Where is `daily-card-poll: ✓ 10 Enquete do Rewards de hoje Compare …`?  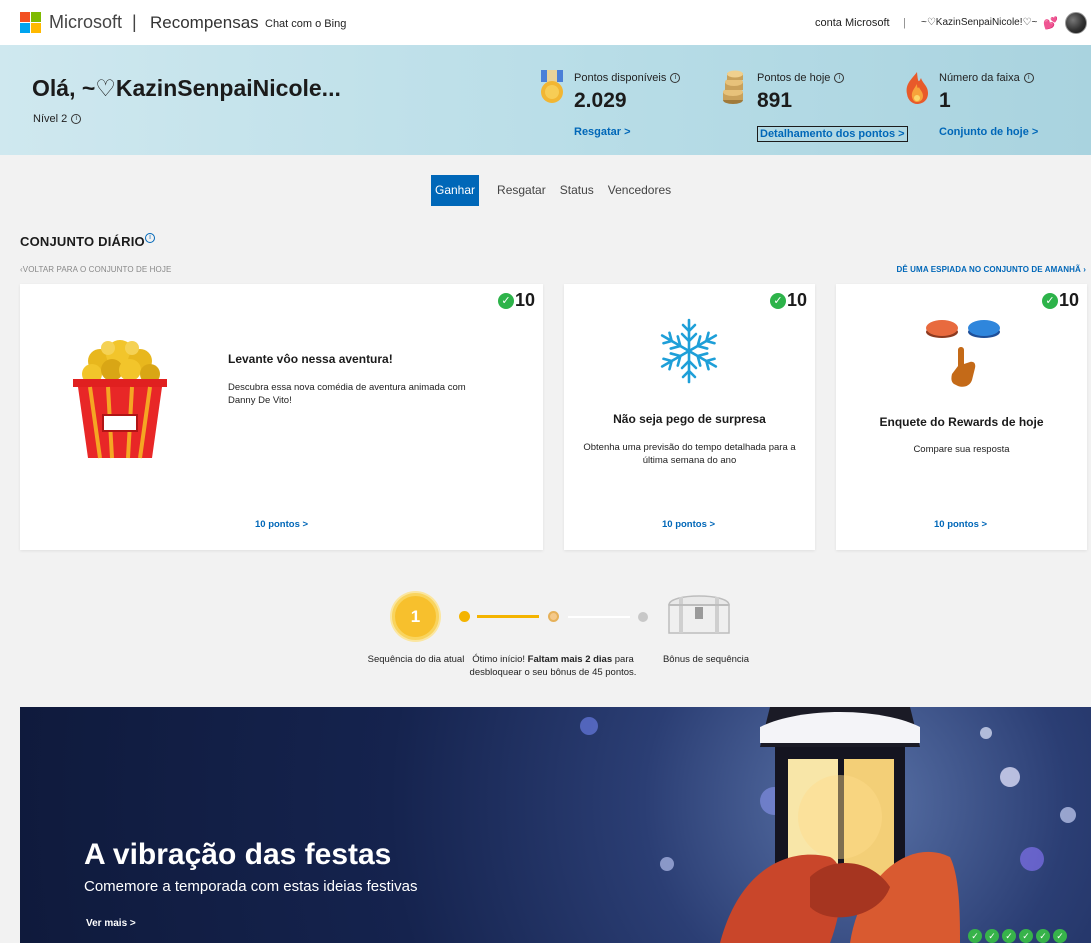
daily-card-poll: ✓ 10 Enquete do Rewards de hoje Compare … is located at coordinates (961, 417).